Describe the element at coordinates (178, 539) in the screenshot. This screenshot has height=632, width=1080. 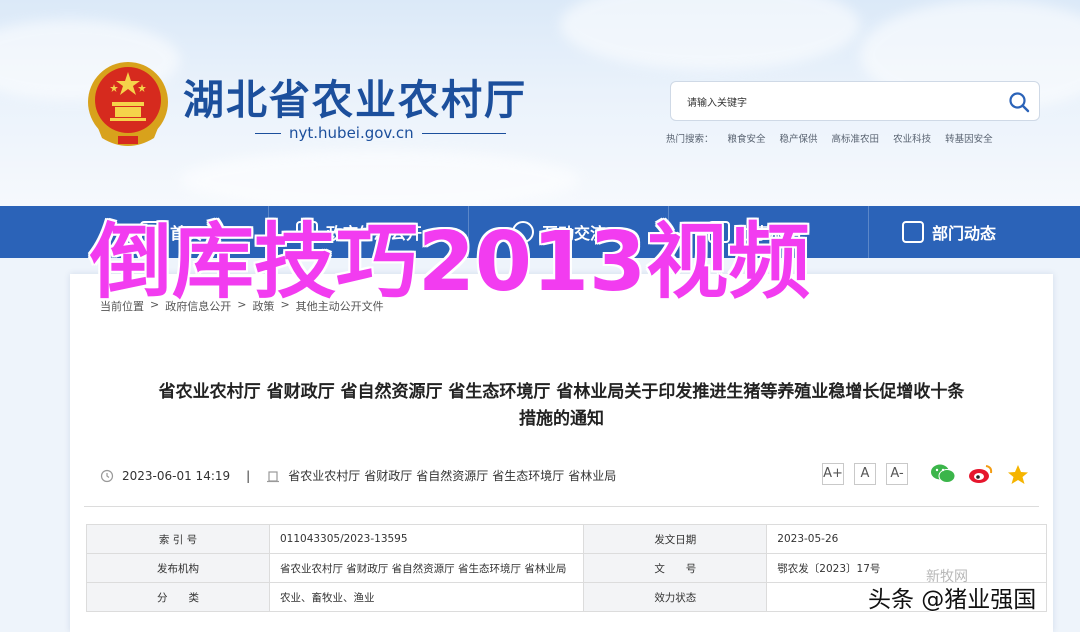
I see `info-label: 索 引 号` at that location.